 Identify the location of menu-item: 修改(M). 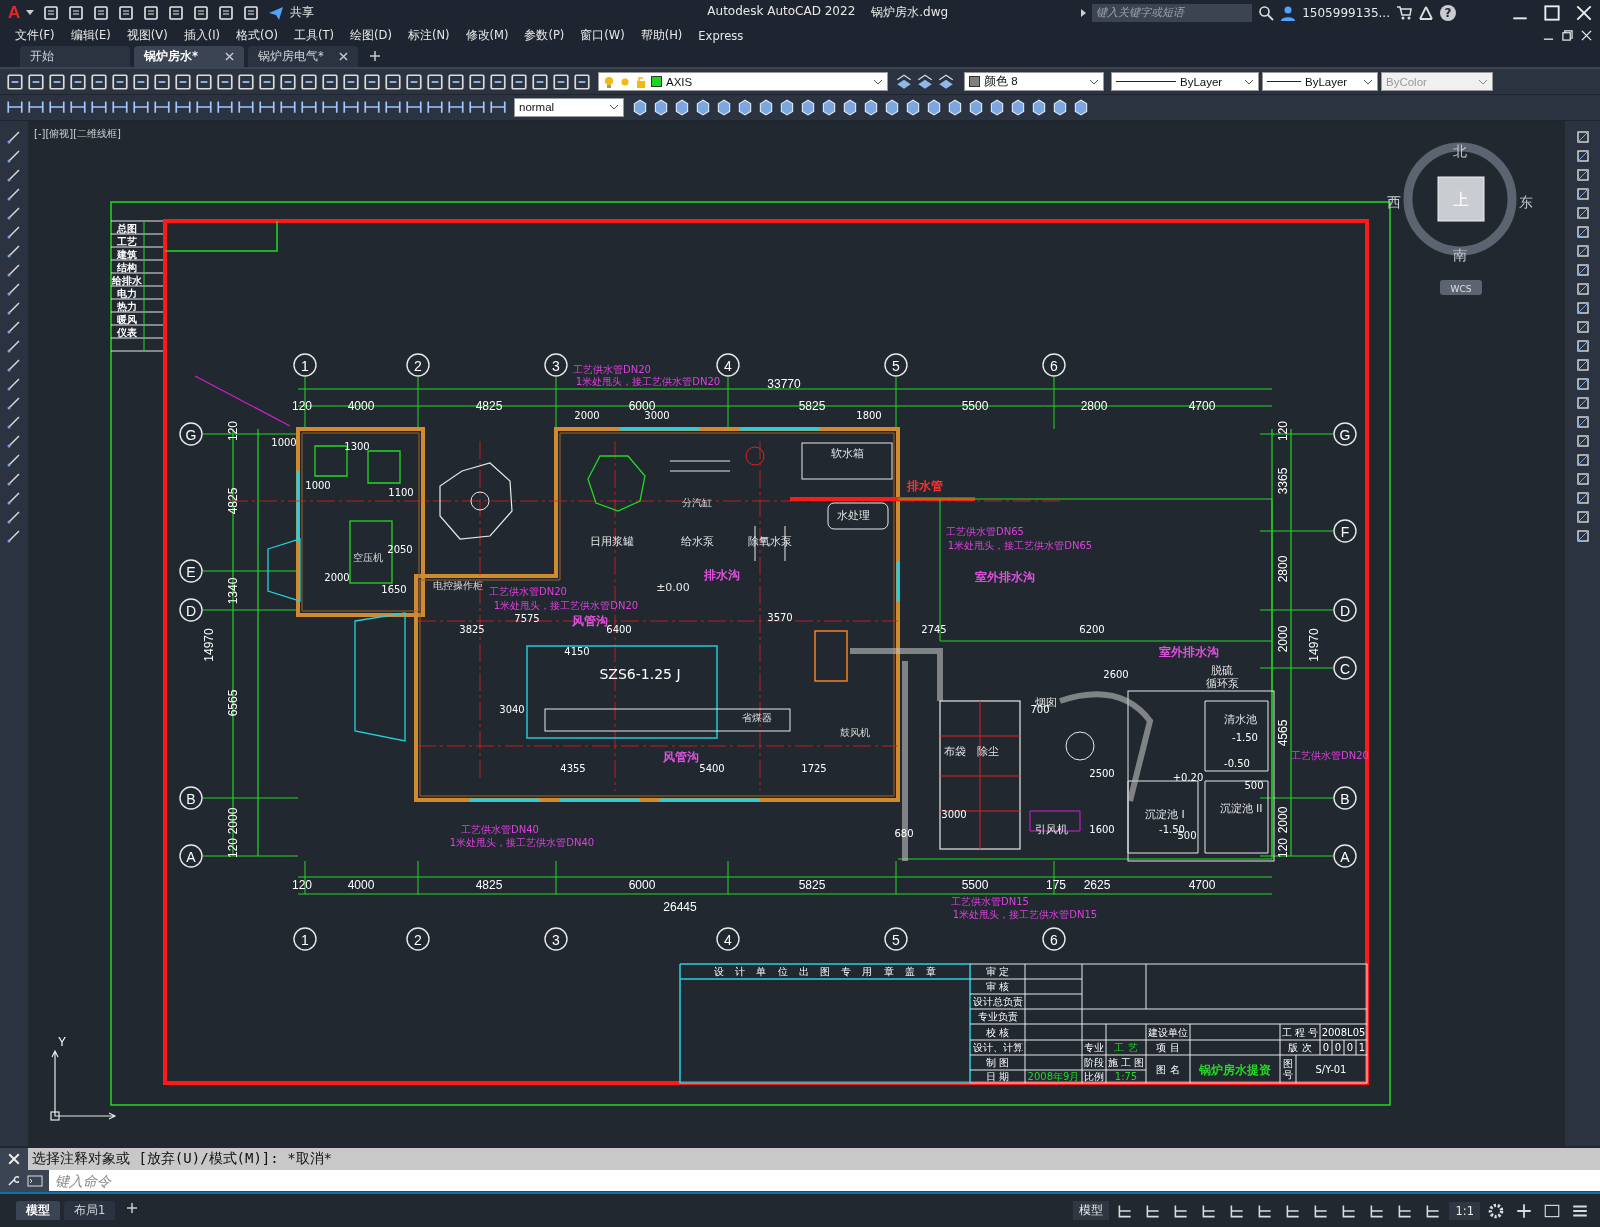
(488, 36).